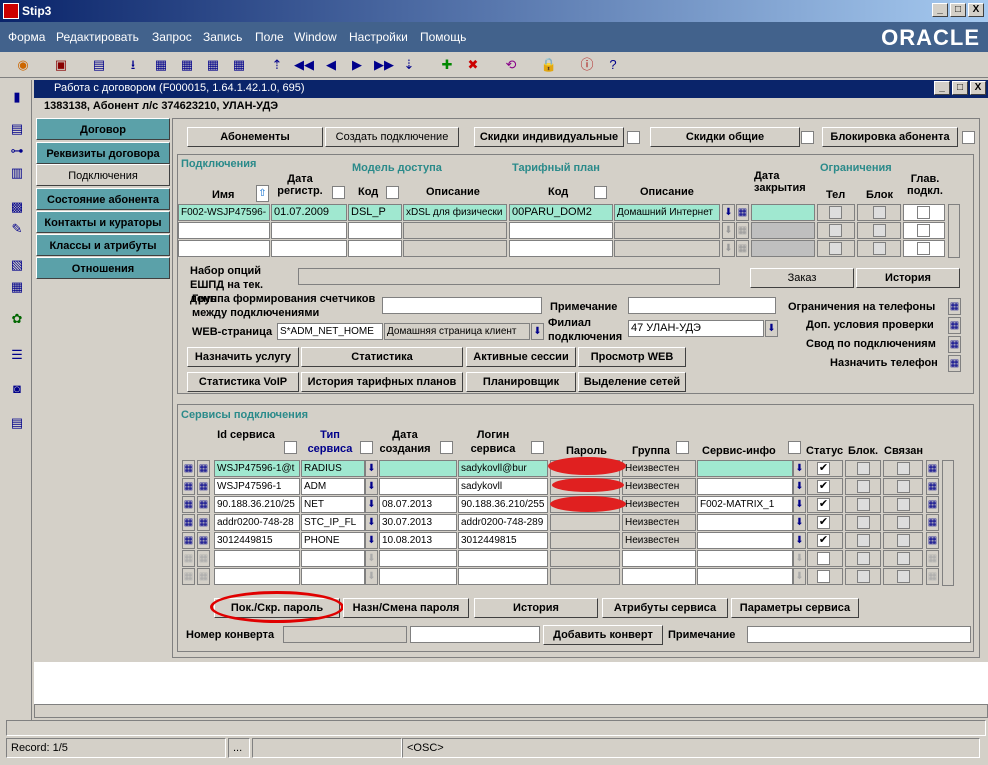 The image size is (988, 765). What do you see at coordinates (948, 523) in the screenshot?
I see `services-scrollbar` at bounding box center [948, 523].